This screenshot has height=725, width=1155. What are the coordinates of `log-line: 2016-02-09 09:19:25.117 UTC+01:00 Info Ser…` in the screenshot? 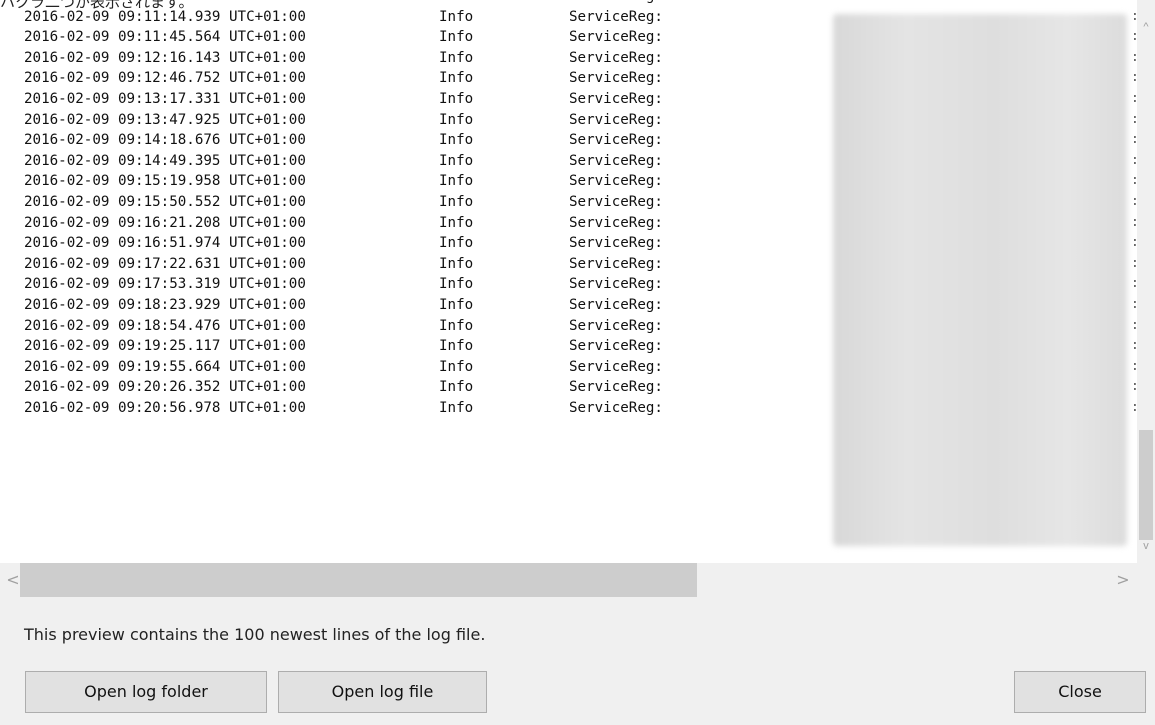 It's located at (343, 346).